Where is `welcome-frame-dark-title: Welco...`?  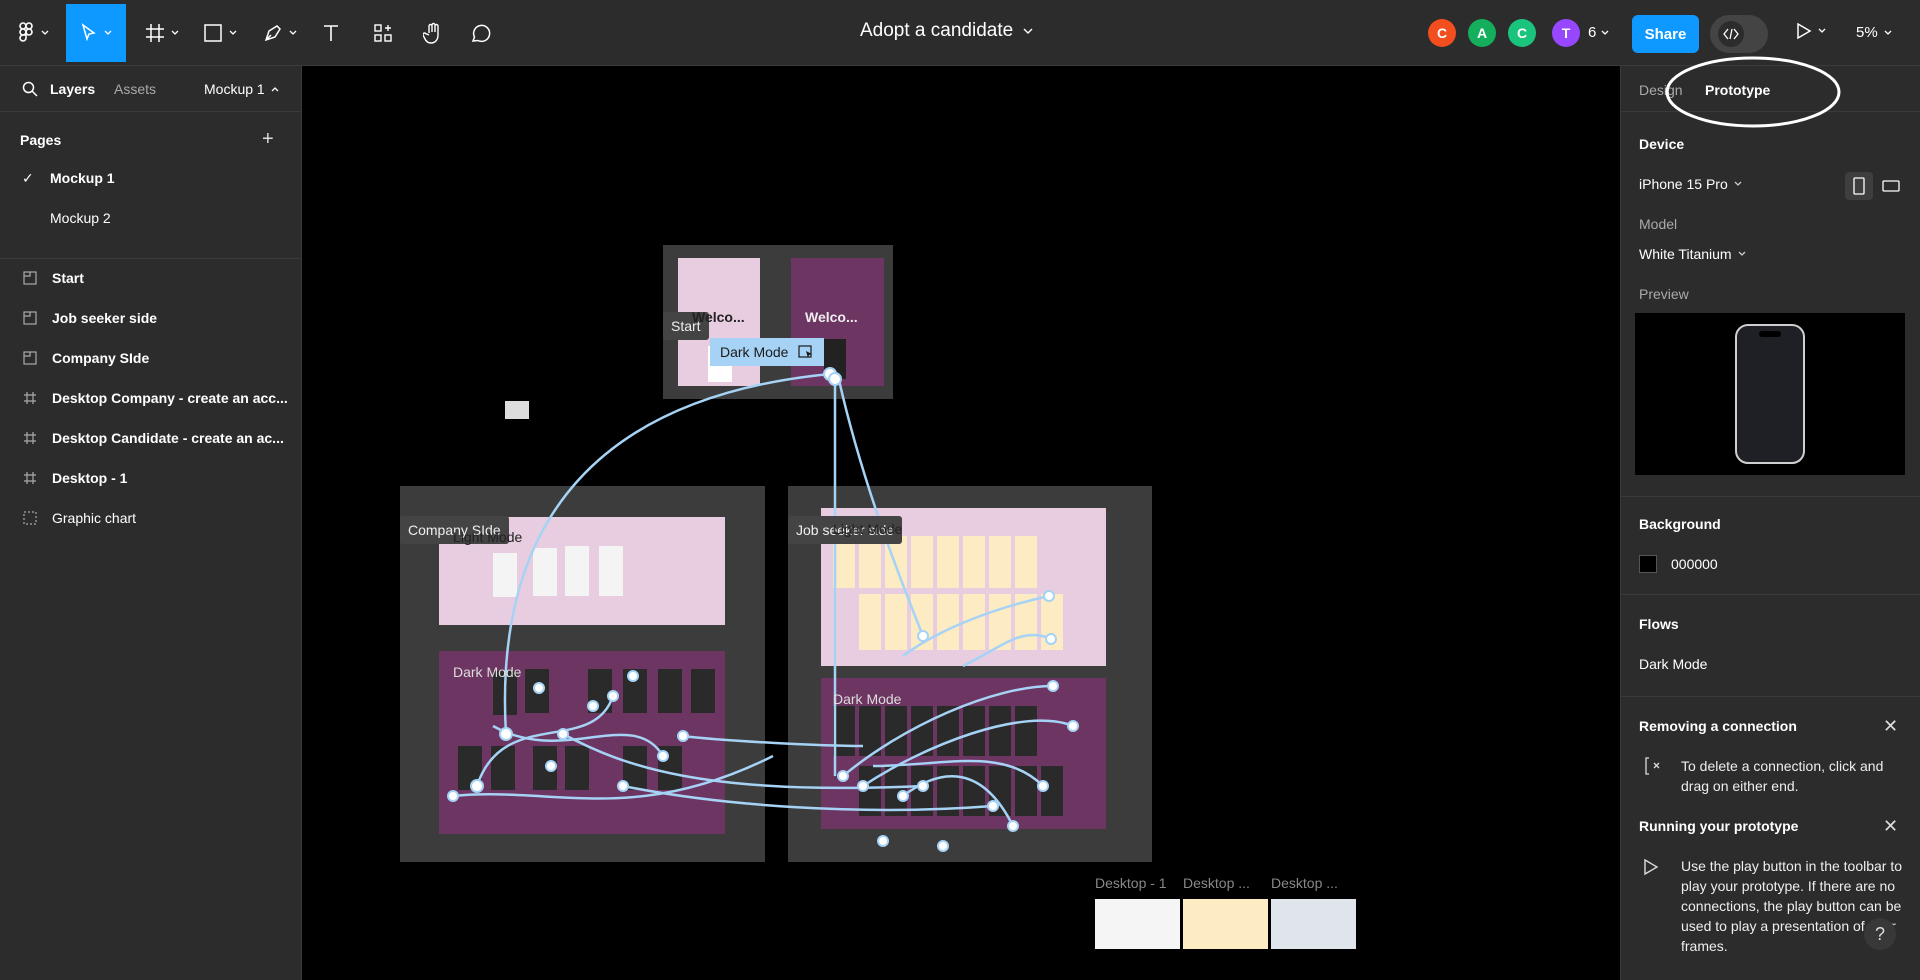
welcome-frame-dark-title: Welco... is located at coordinates (831, 317).